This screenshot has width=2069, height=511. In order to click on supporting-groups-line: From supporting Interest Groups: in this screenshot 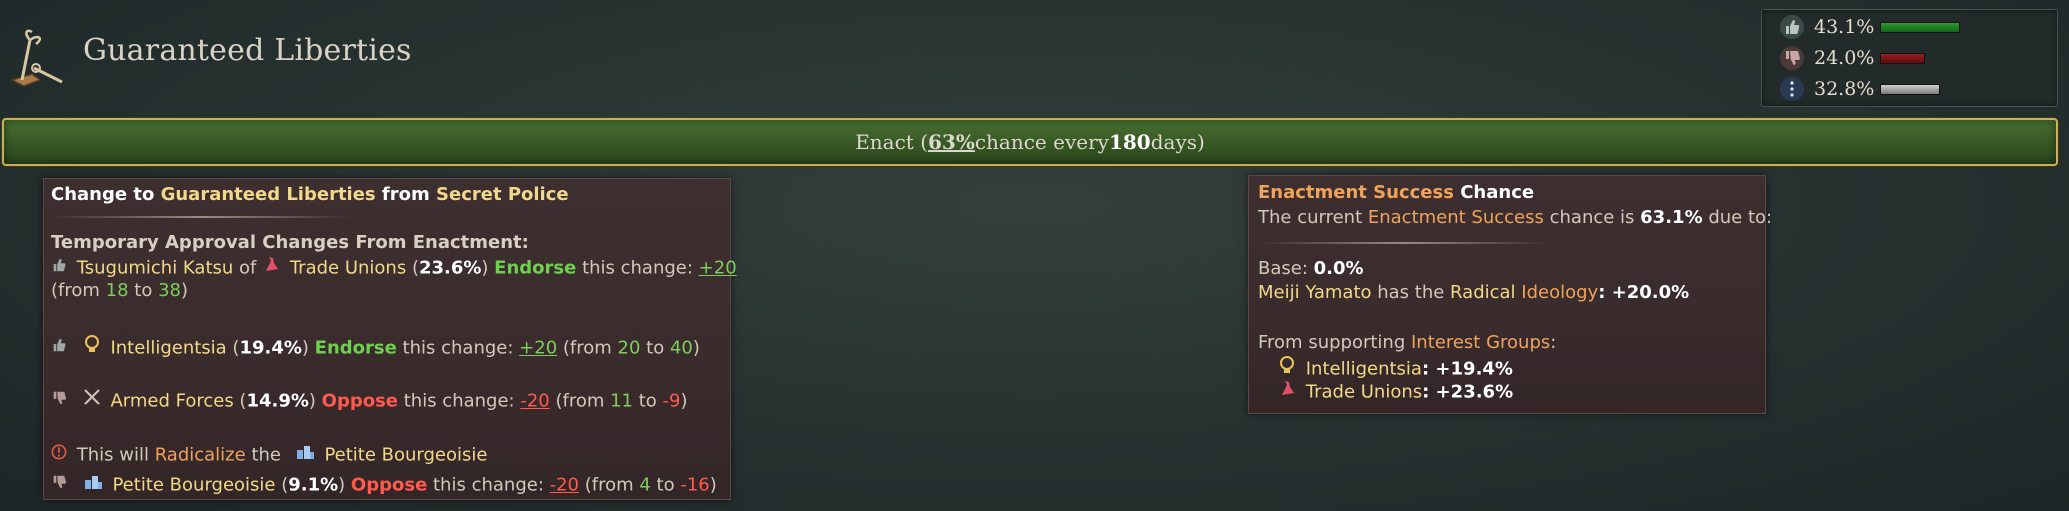, I will do `click(1407, 343)`.